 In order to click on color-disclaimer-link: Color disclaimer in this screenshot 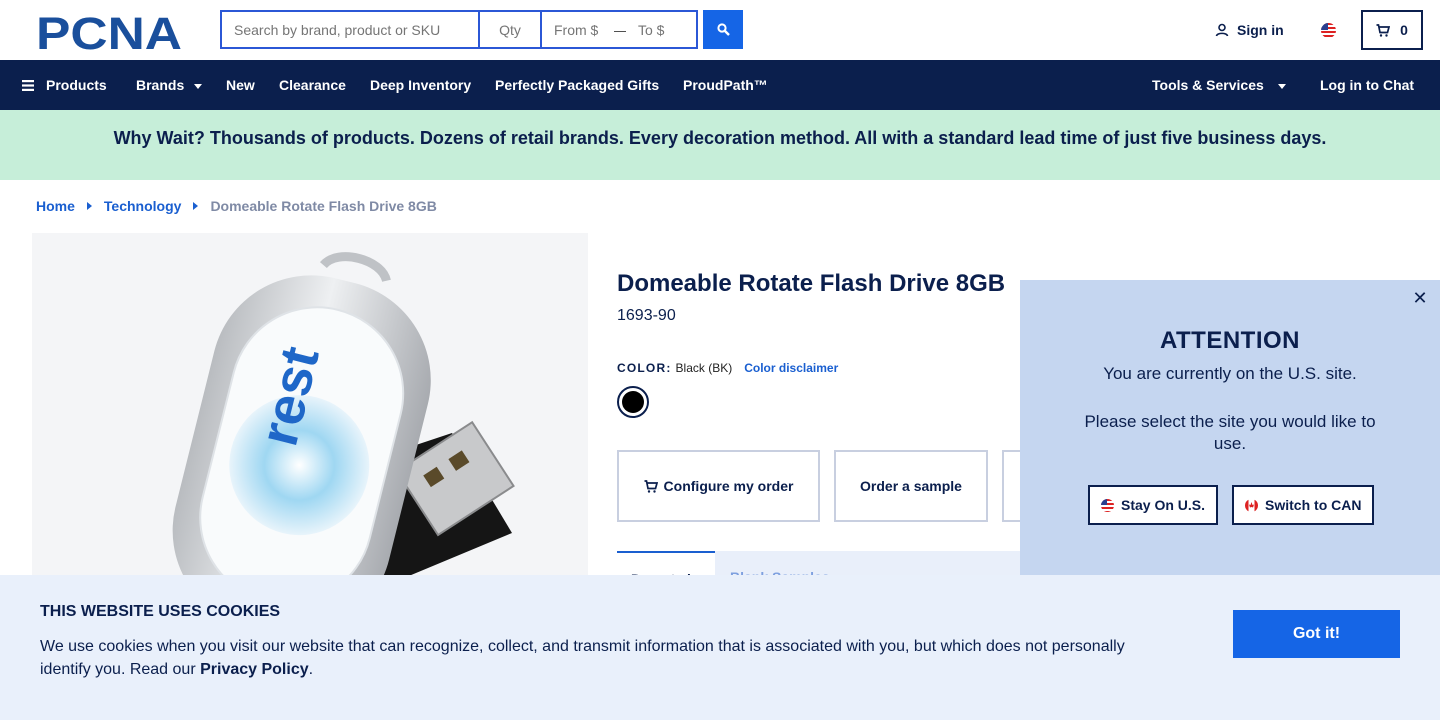, I will do `click(791, 368)`.